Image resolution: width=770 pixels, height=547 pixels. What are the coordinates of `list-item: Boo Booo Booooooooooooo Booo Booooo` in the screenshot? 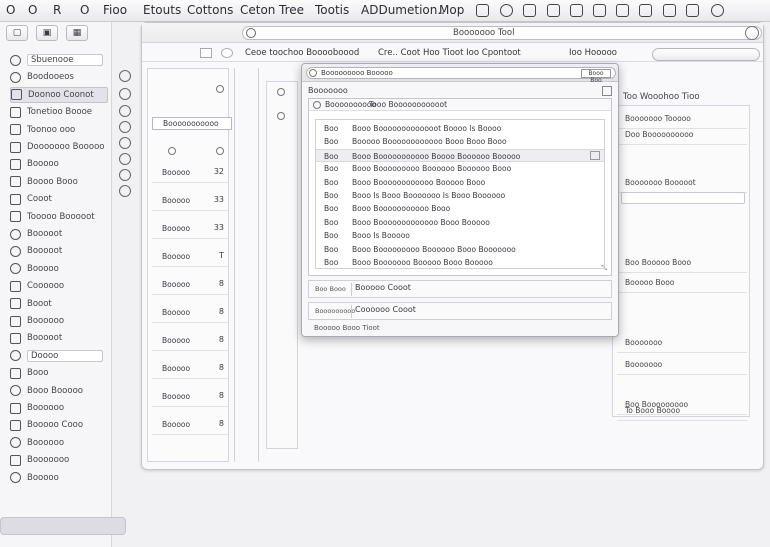 It's located at (460, 222).